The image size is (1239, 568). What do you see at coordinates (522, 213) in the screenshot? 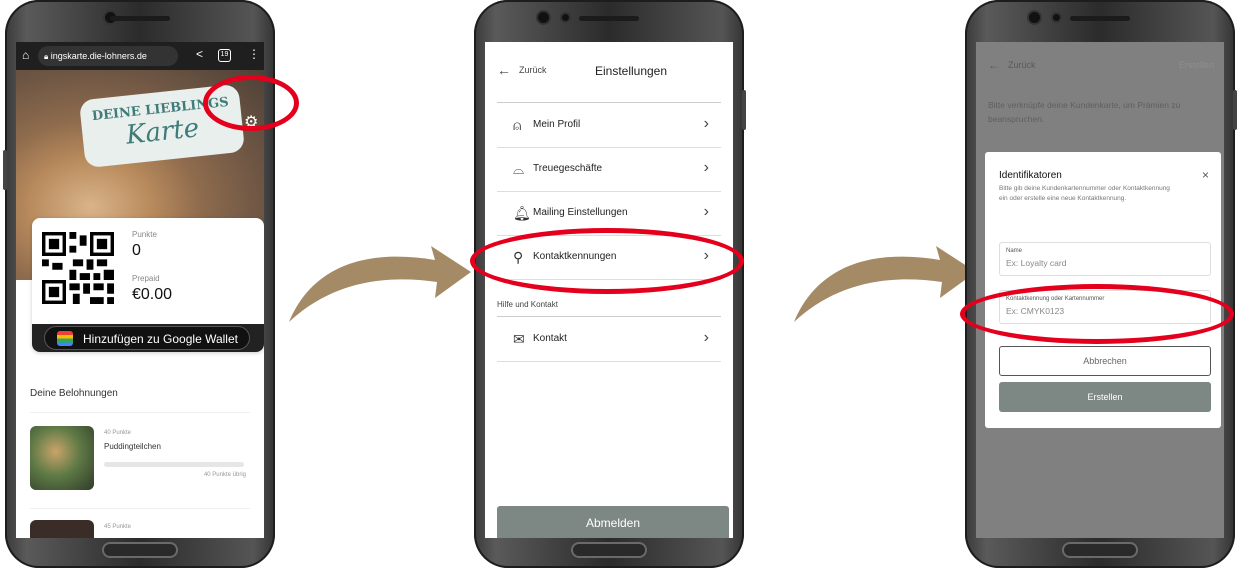
I see `bell-icon: 🔔︎` at bounding box center [522, 213].